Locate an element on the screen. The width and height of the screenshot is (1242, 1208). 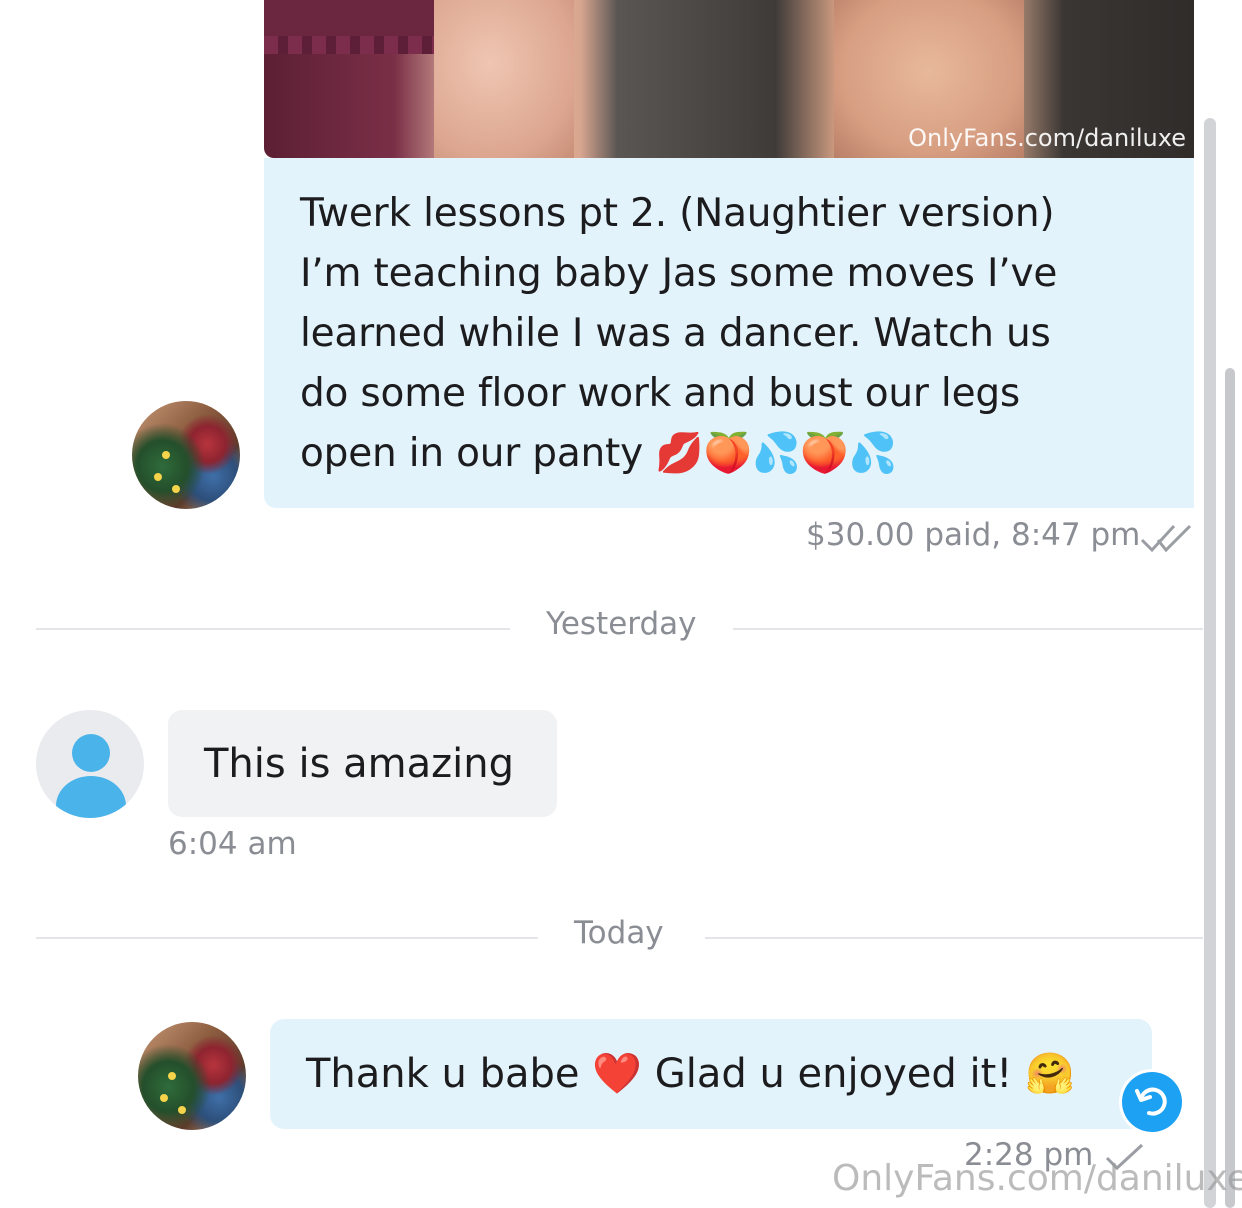
fan-avatar is located at coordinates (90, 764).